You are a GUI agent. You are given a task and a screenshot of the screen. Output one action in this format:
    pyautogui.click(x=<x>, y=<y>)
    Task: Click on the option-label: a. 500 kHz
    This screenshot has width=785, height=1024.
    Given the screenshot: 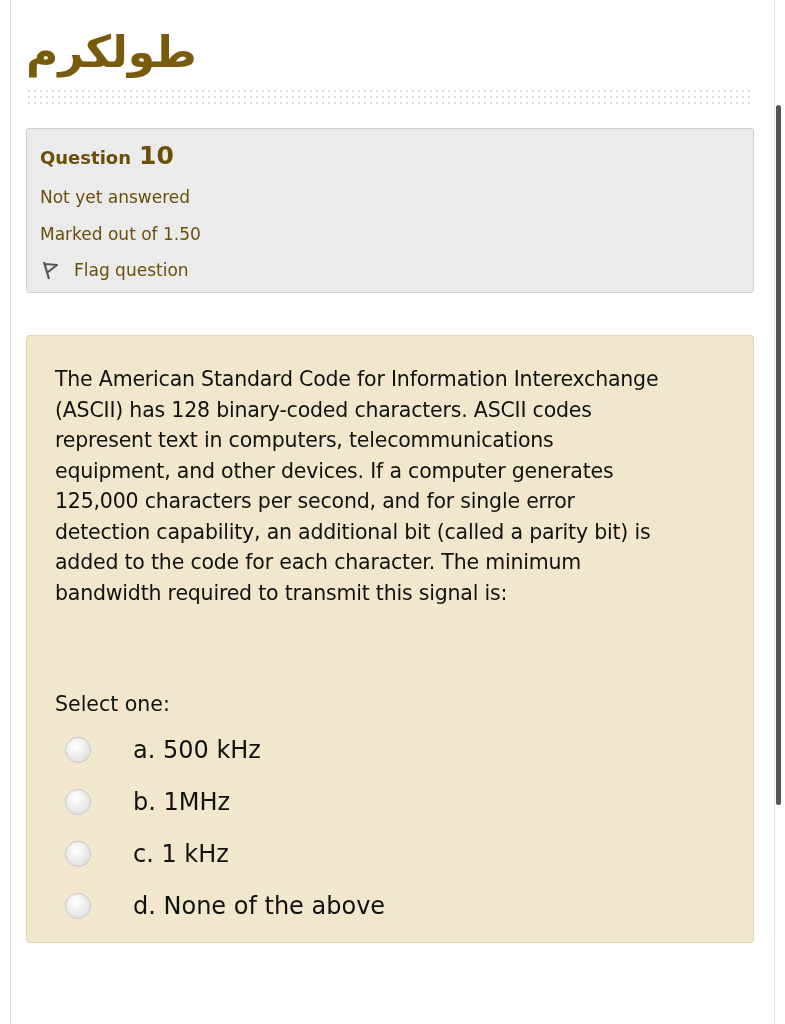 What is the action you would take?
    pyautogui.click(x=197, y=750)
    